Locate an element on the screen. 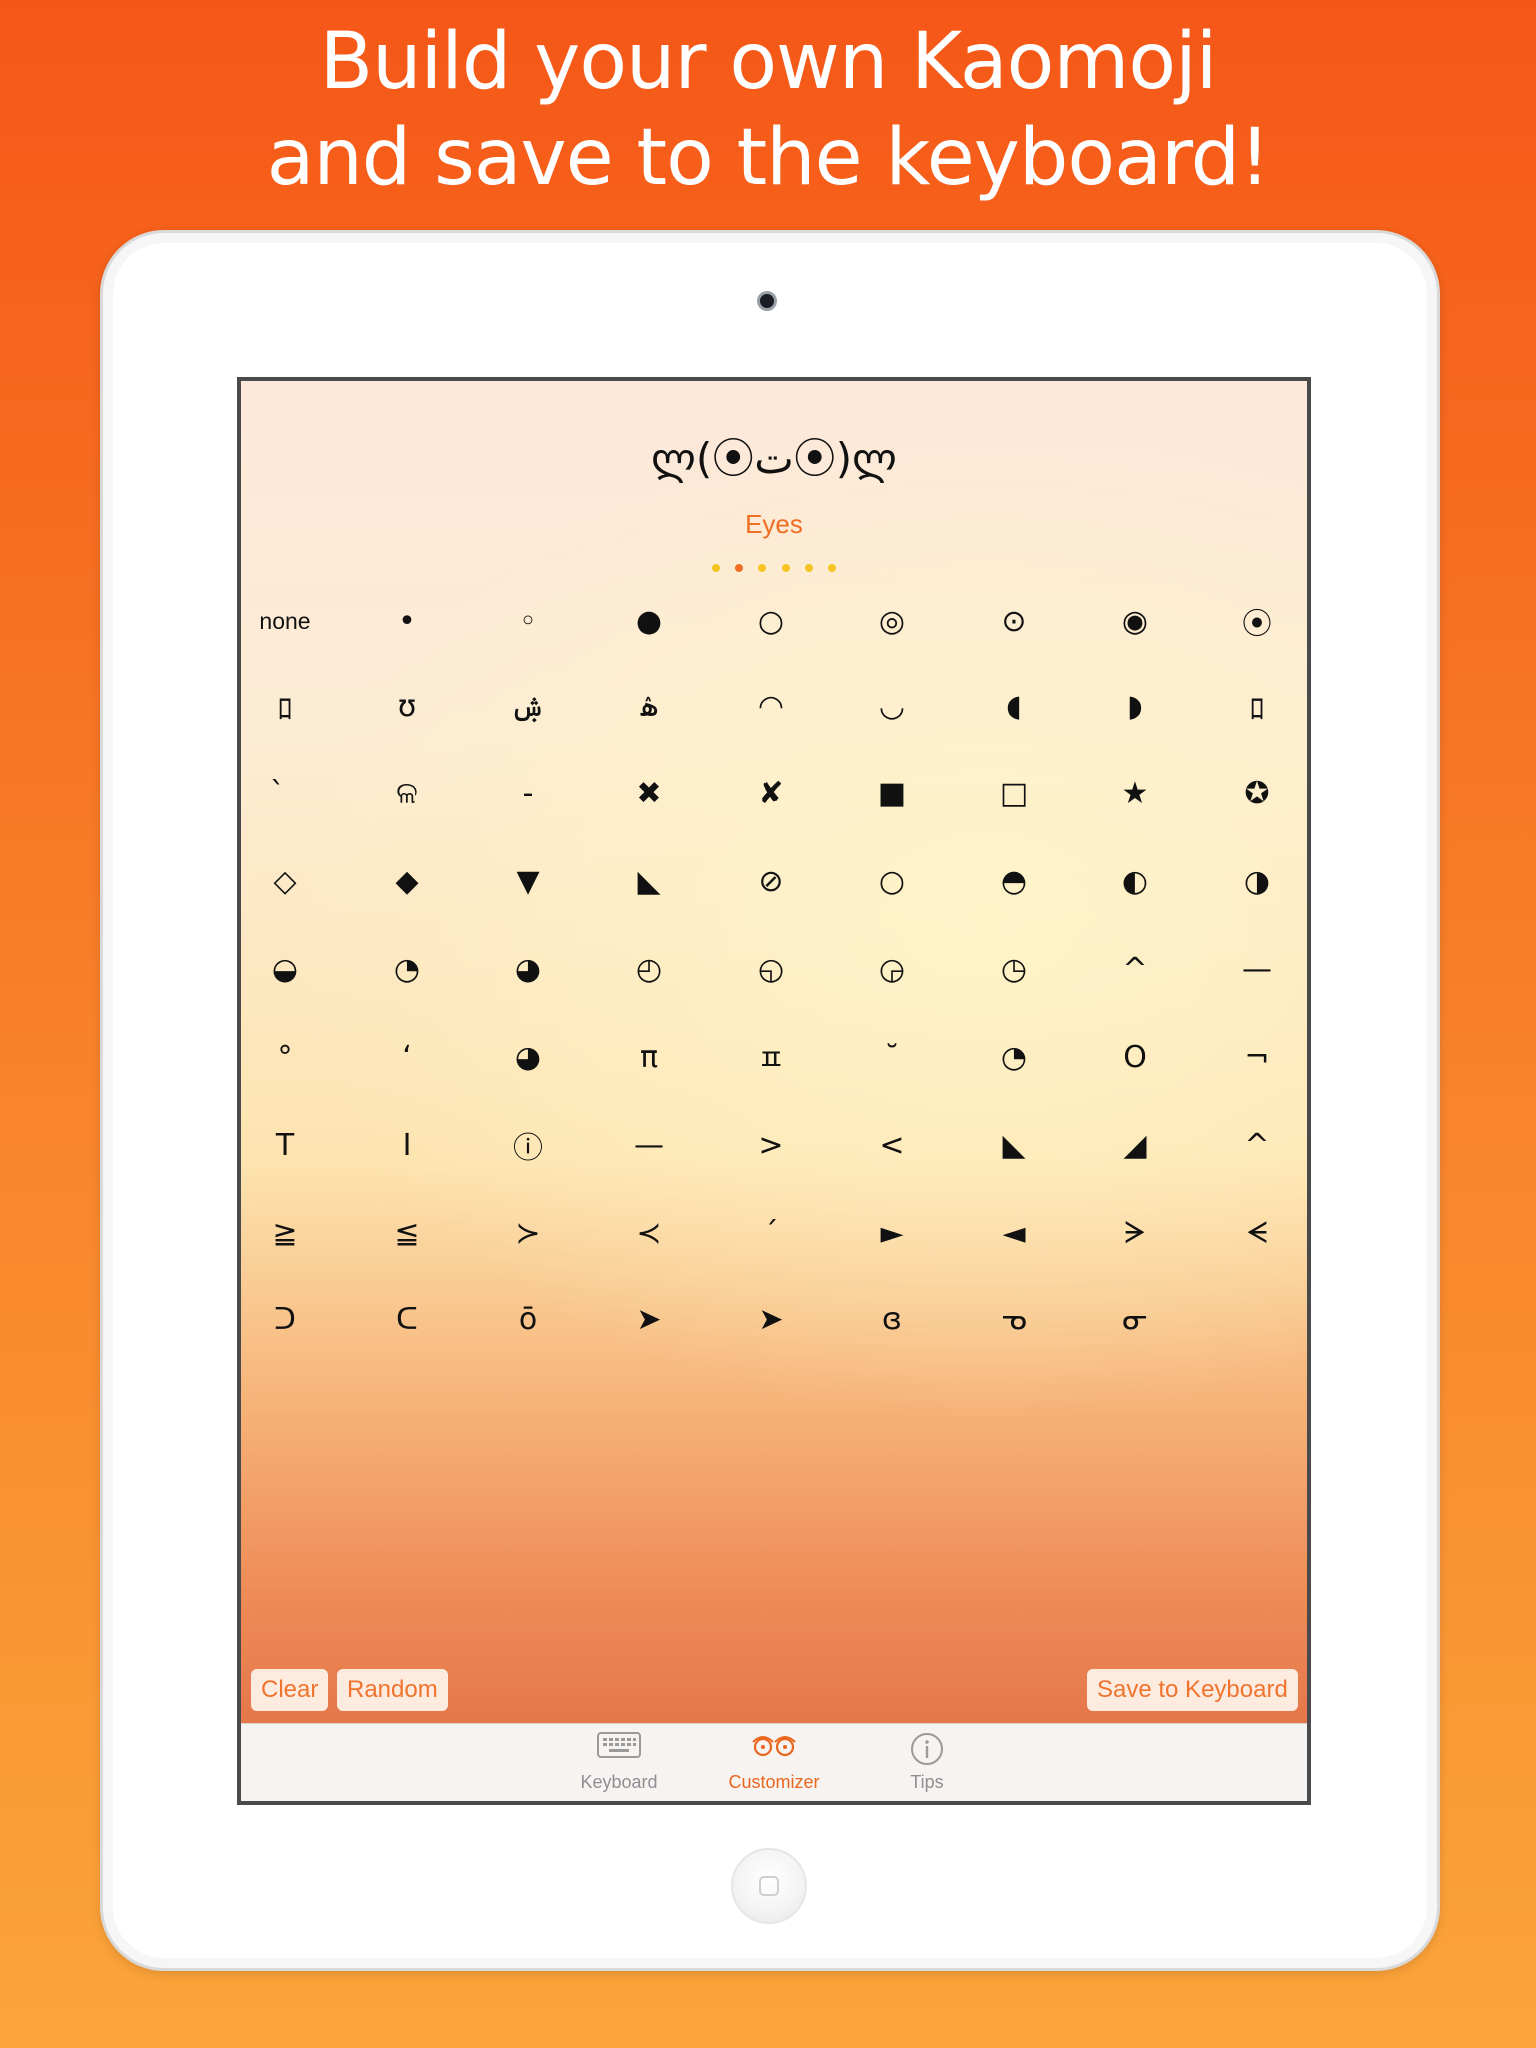 This screenshot has width=1536, height=2048. eye-symbol-option: ◠ is located at coordinates (771, 706).